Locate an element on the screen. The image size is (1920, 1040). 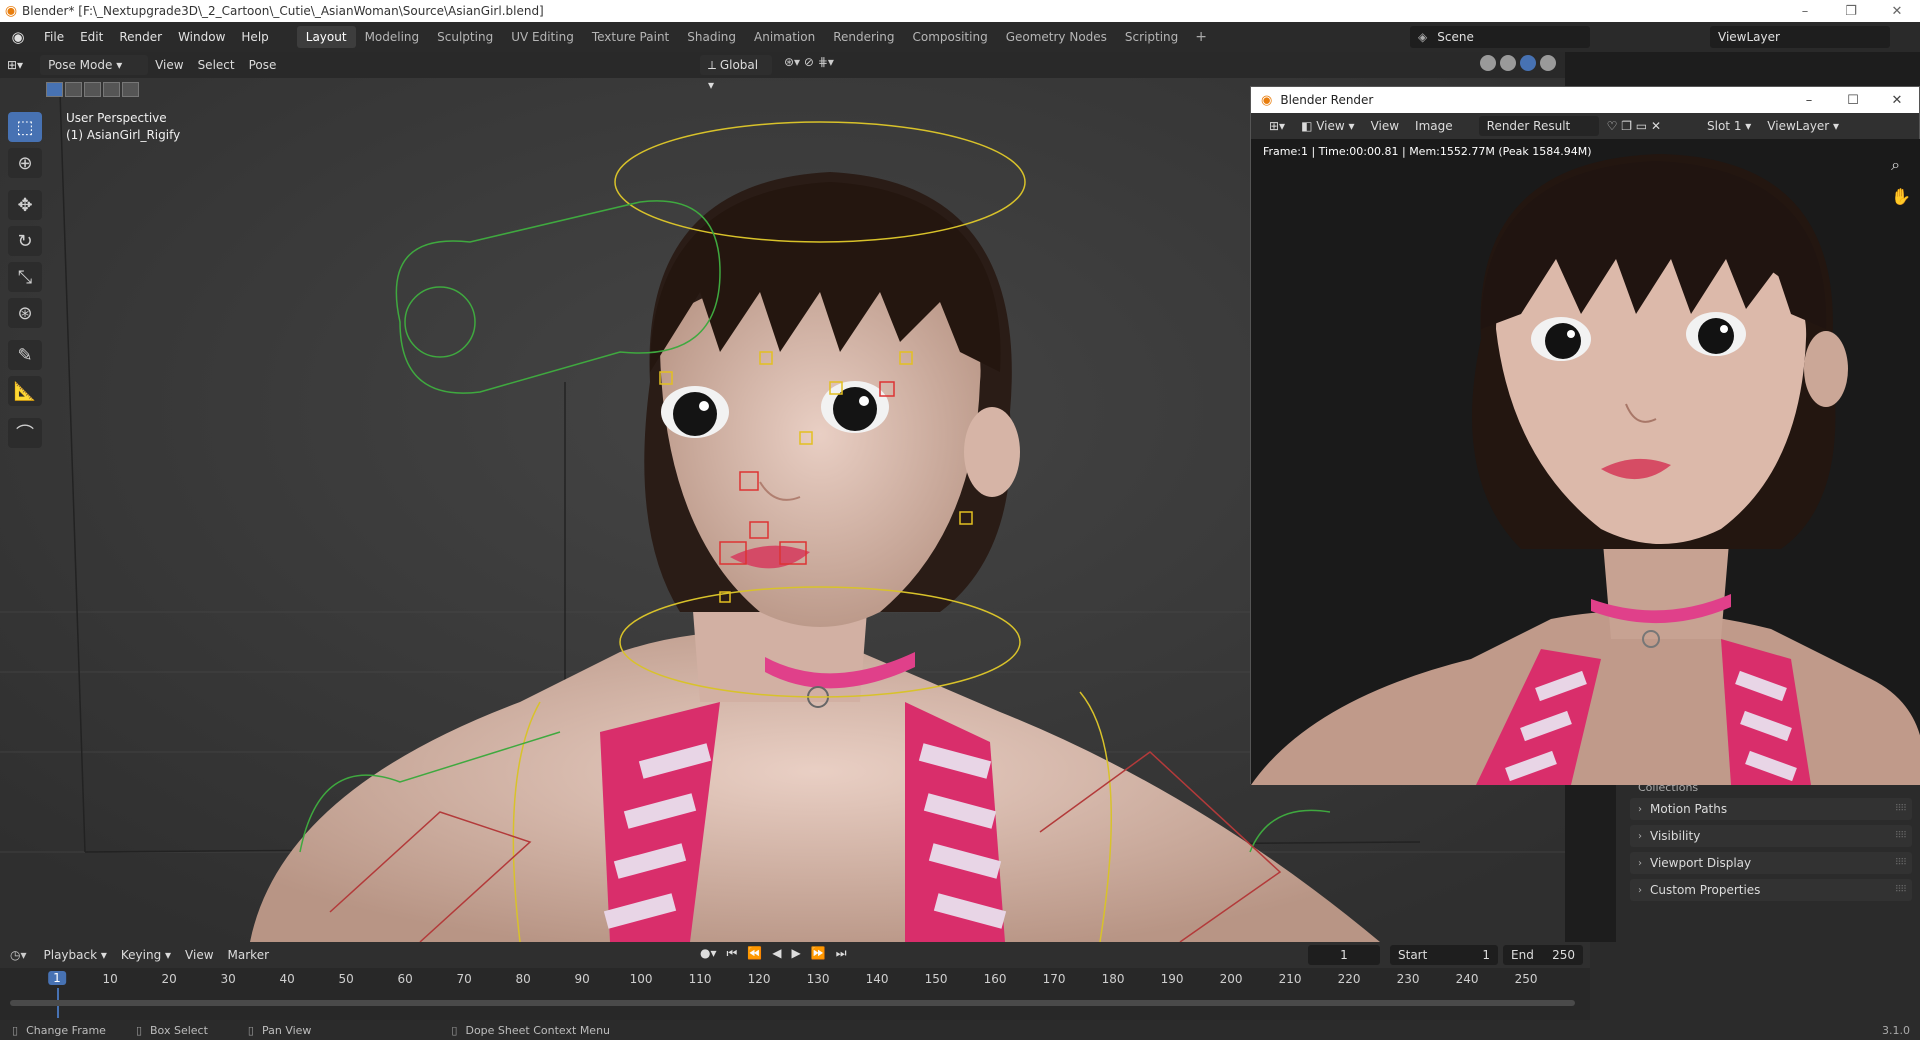
jump-end-icon: ⏭ is located at coordinates (841, 953).